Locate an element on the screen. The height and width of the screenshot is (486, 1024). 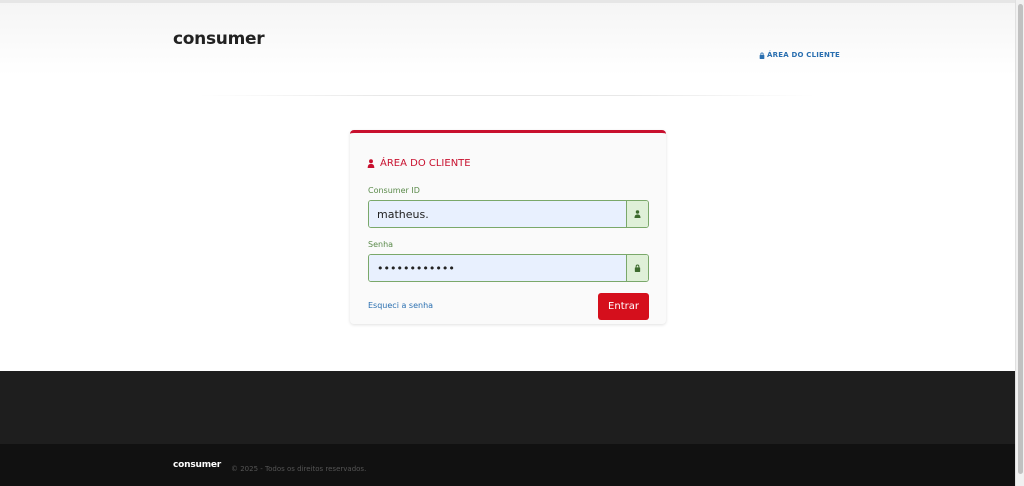
client-area-link-label: ÁREA DO CLIENTE is located at coordinates (804, 55).